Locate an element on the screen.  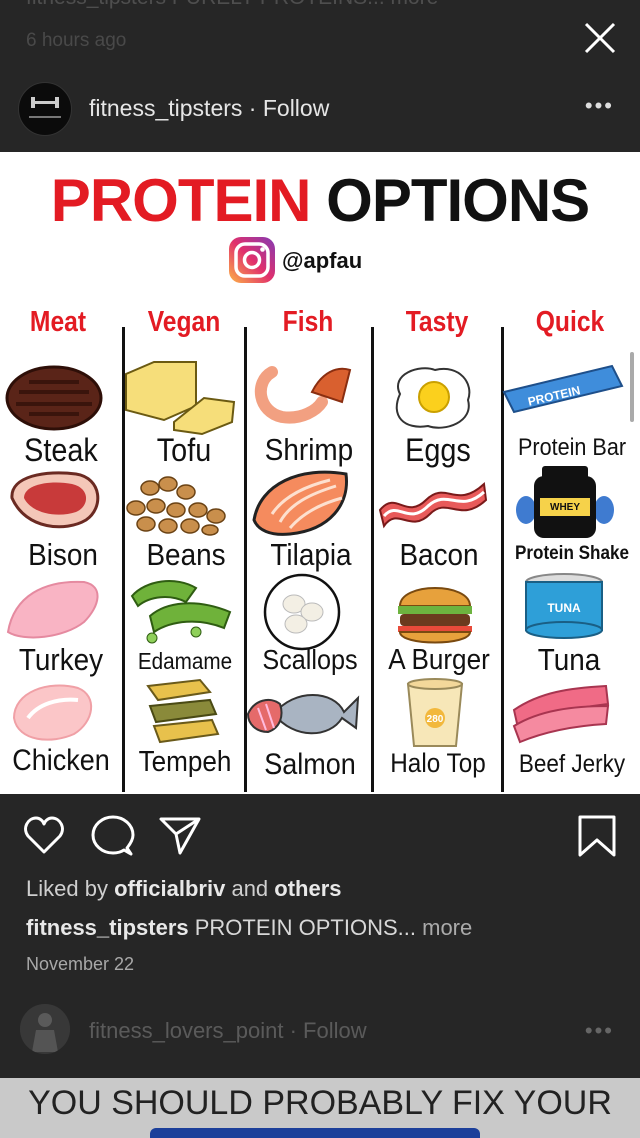
dumbbell-logo-icon is located at coordinates (45, 107).